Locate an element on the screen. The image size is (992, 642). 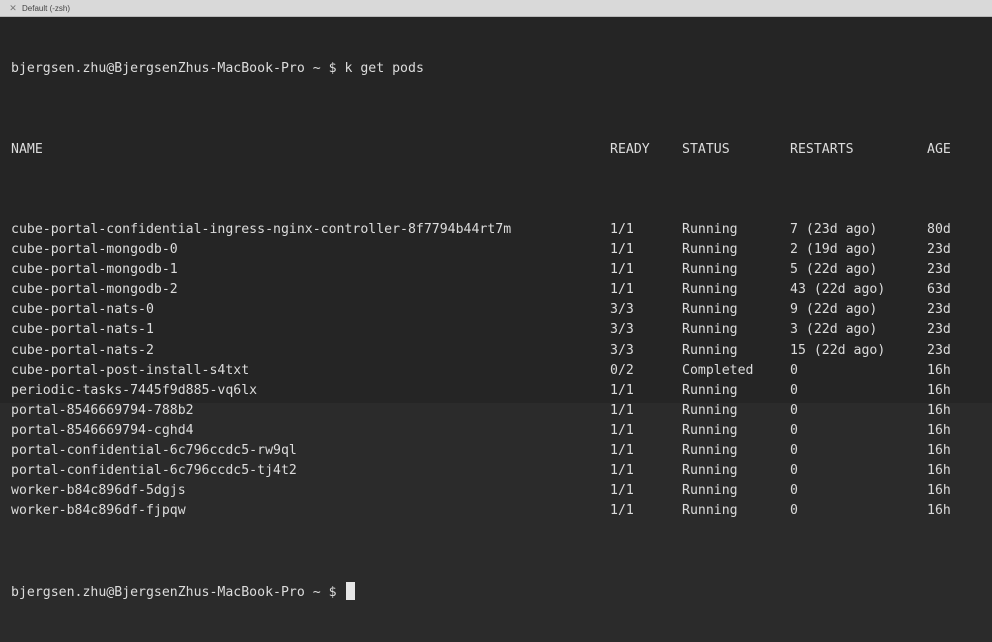
pod-name: cube-portal-nats-0 is located at coordinates (82, 310).